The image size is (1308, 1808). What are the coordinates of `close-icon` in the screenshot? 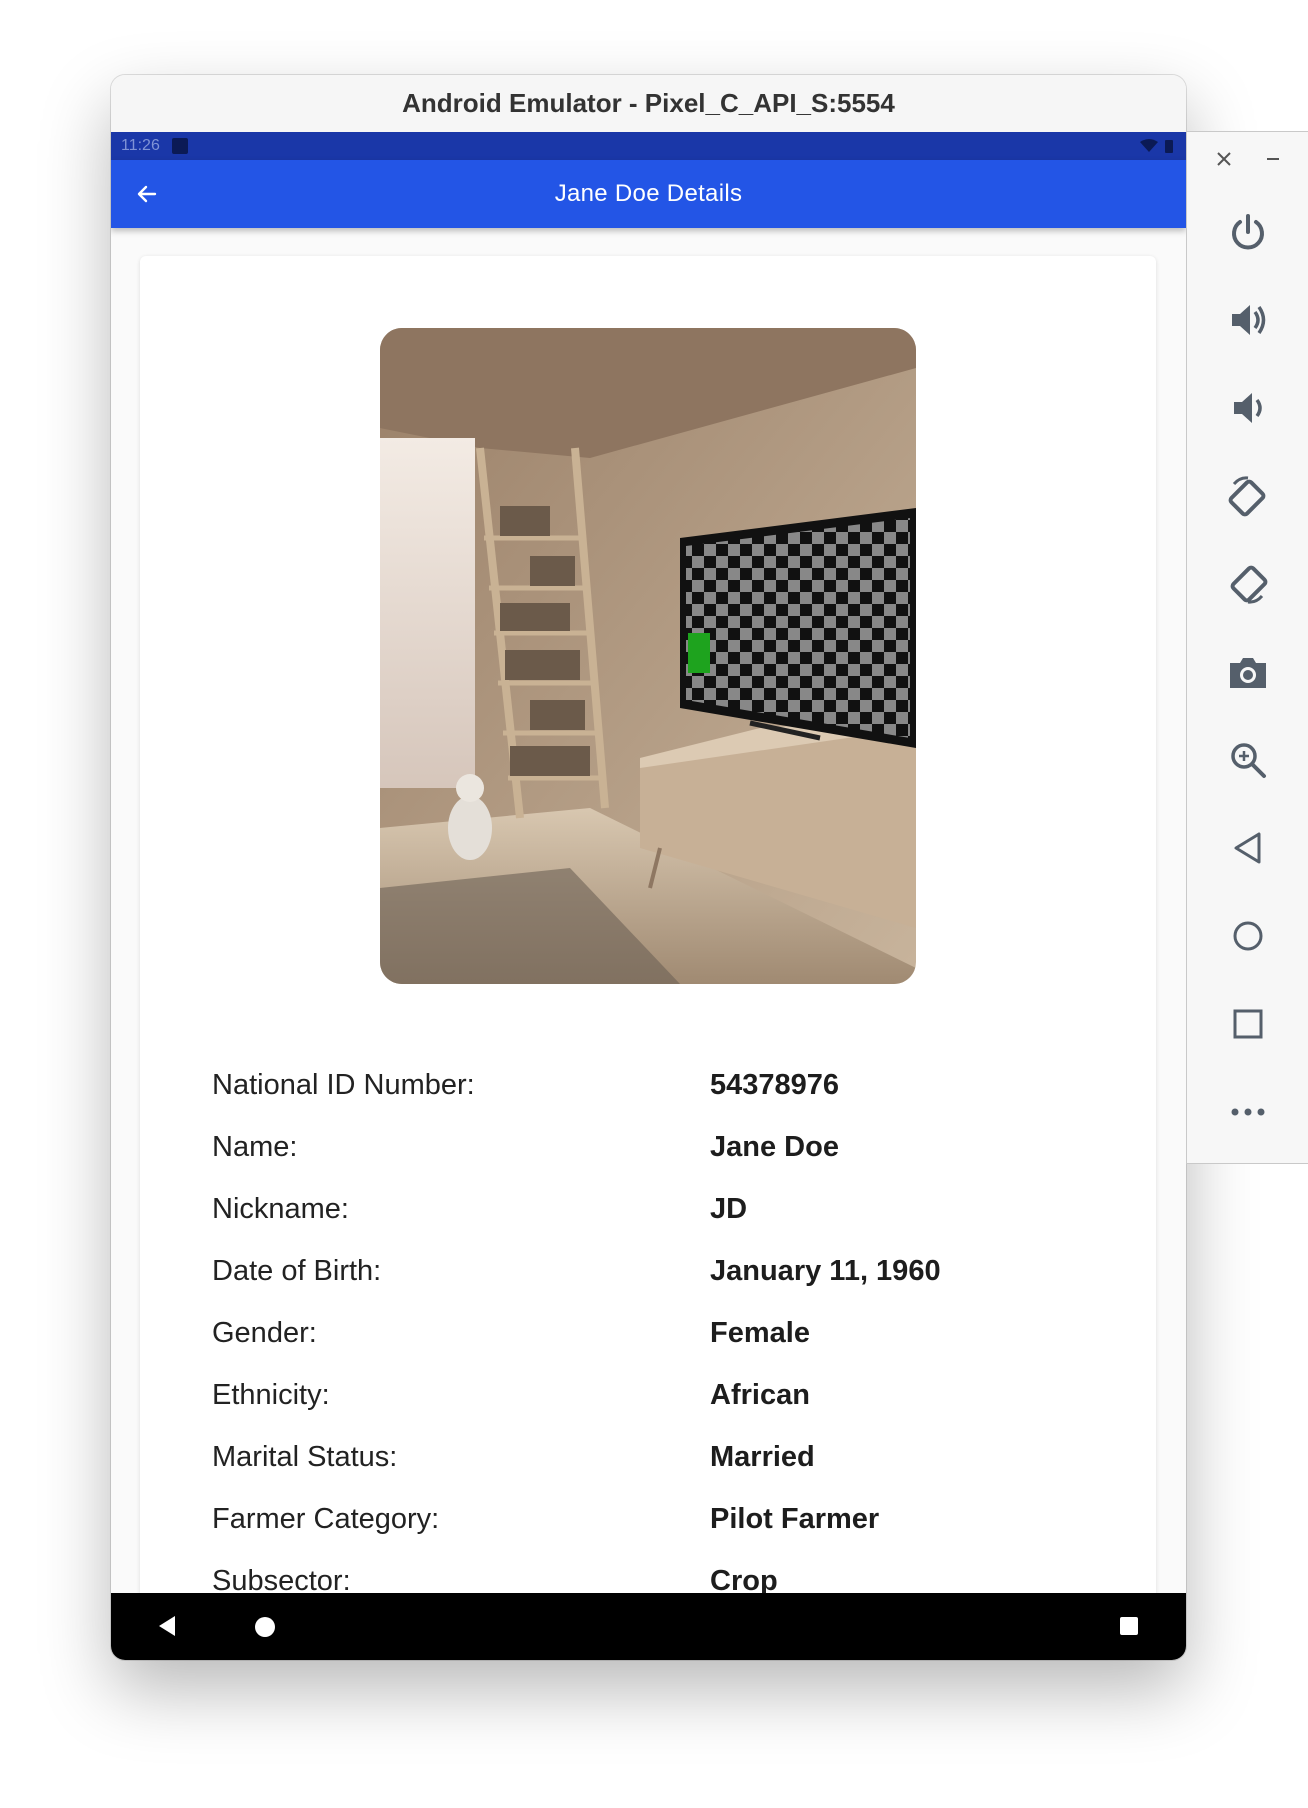 It's located at (1224, 160).